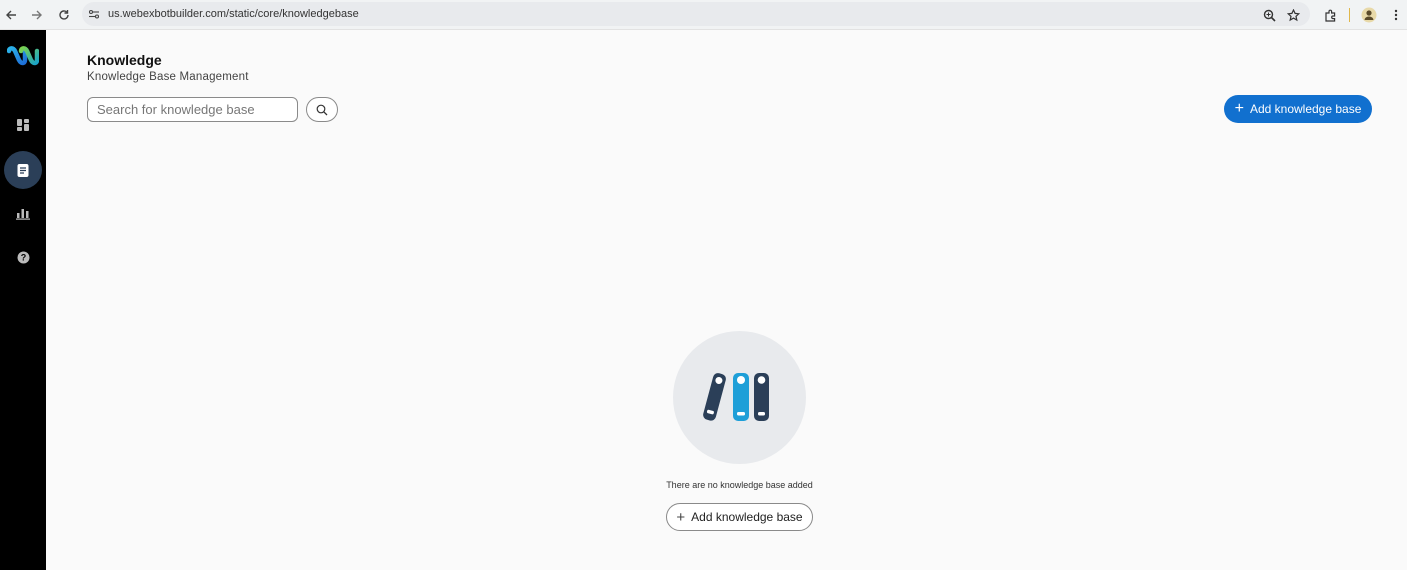 This screenshot has width=1407, height=570. I want to click on help-icon: ?, so click(23, 257).